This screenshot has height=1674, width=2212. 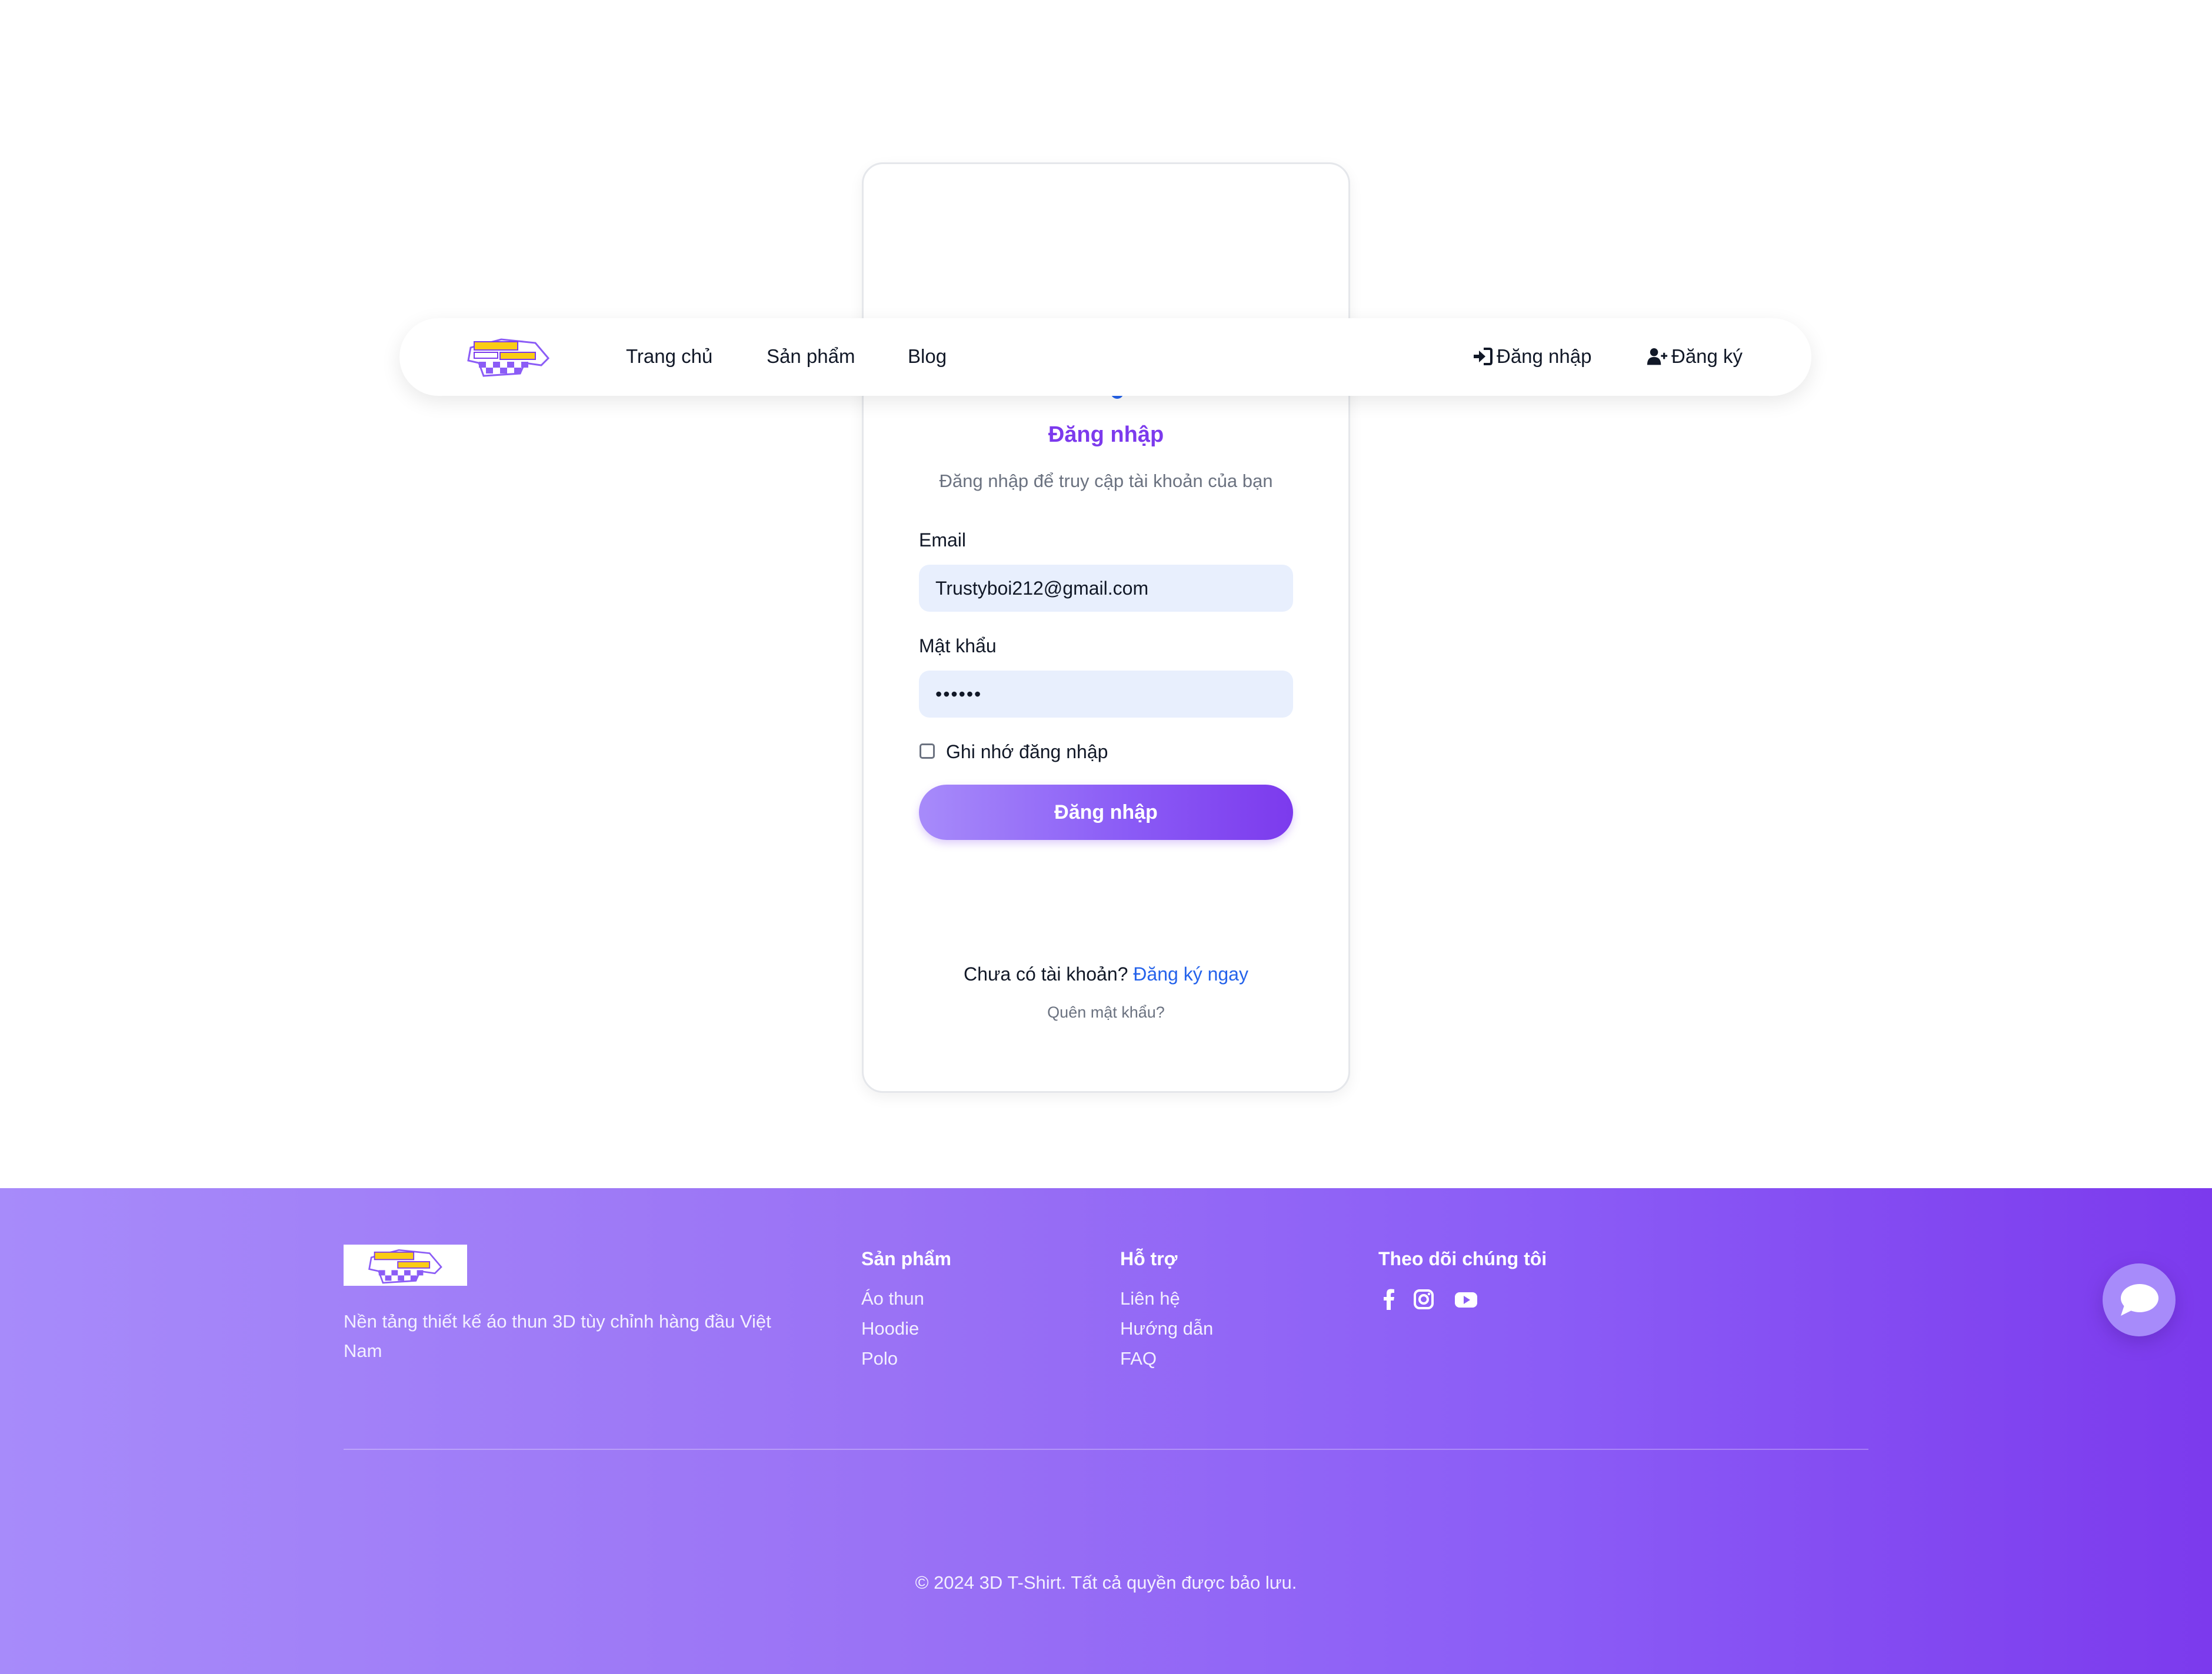 I want to click on sign-in-icon, so click(x=1483, y=356).